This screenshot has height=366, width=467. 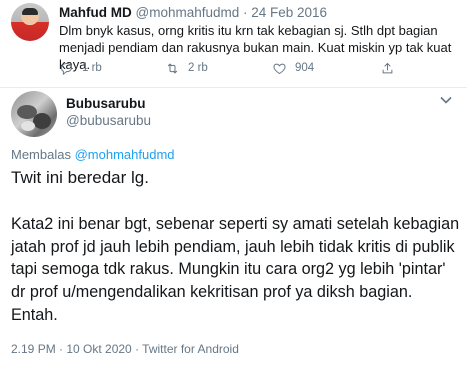 What do you see at coordinates (30, 22) in the screenshot?
I see `parent-avatar` at bounding box center [30, 22].